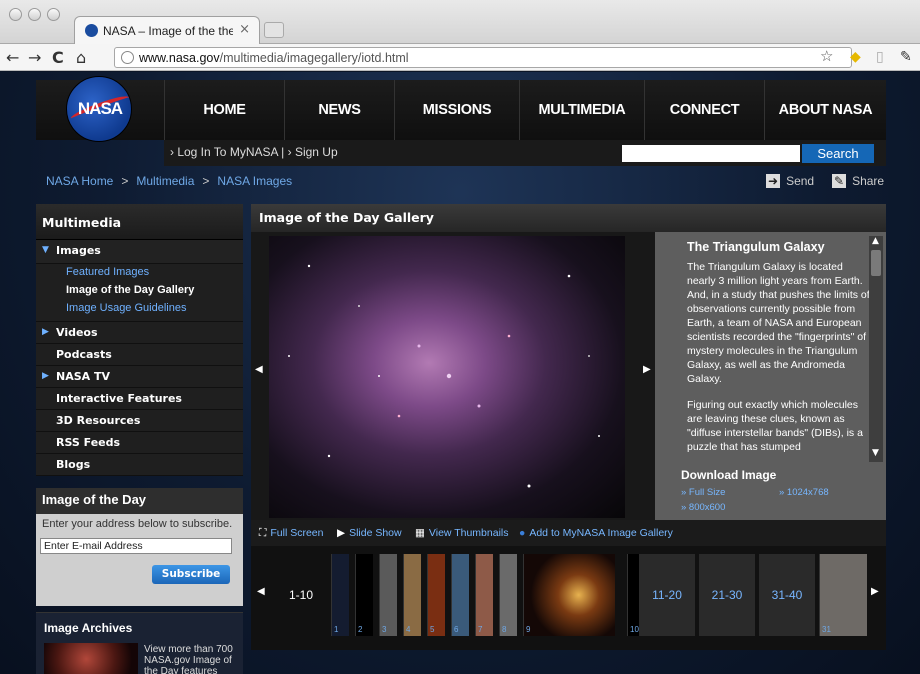 This screenshot has height=674, width=920. I want to click on description-scrollbar: ▲ ▼, so click(876, 349).